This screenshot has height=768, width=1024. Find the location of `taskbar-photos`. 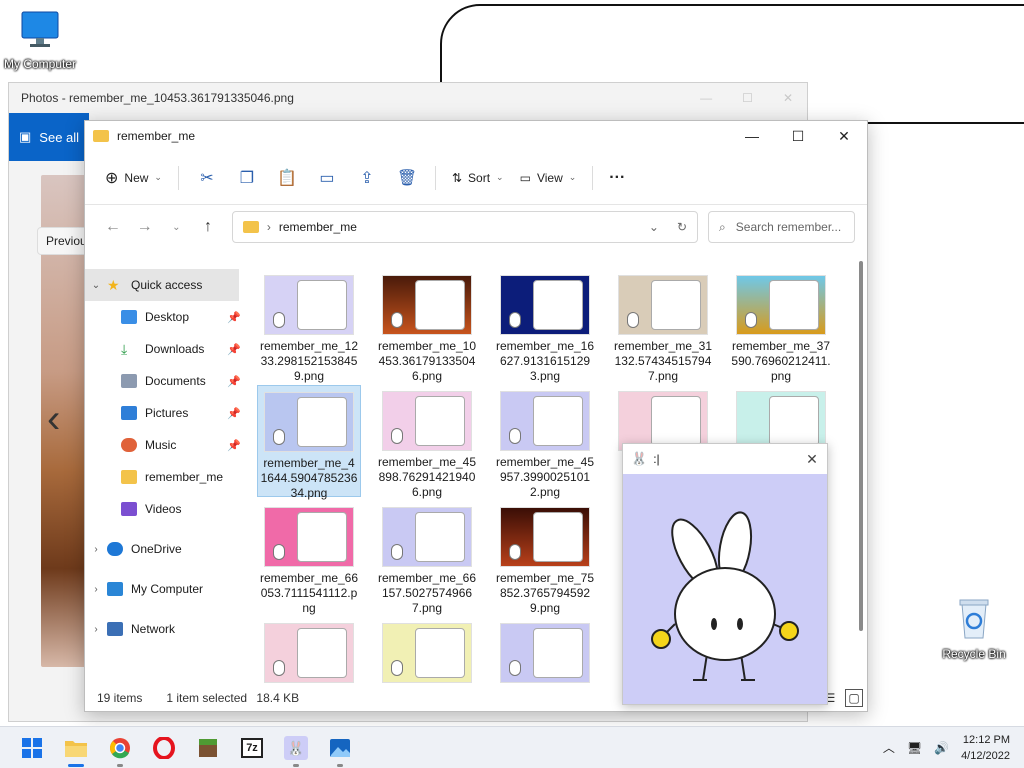

taskbar-photos is located at coordinates (340, 748).